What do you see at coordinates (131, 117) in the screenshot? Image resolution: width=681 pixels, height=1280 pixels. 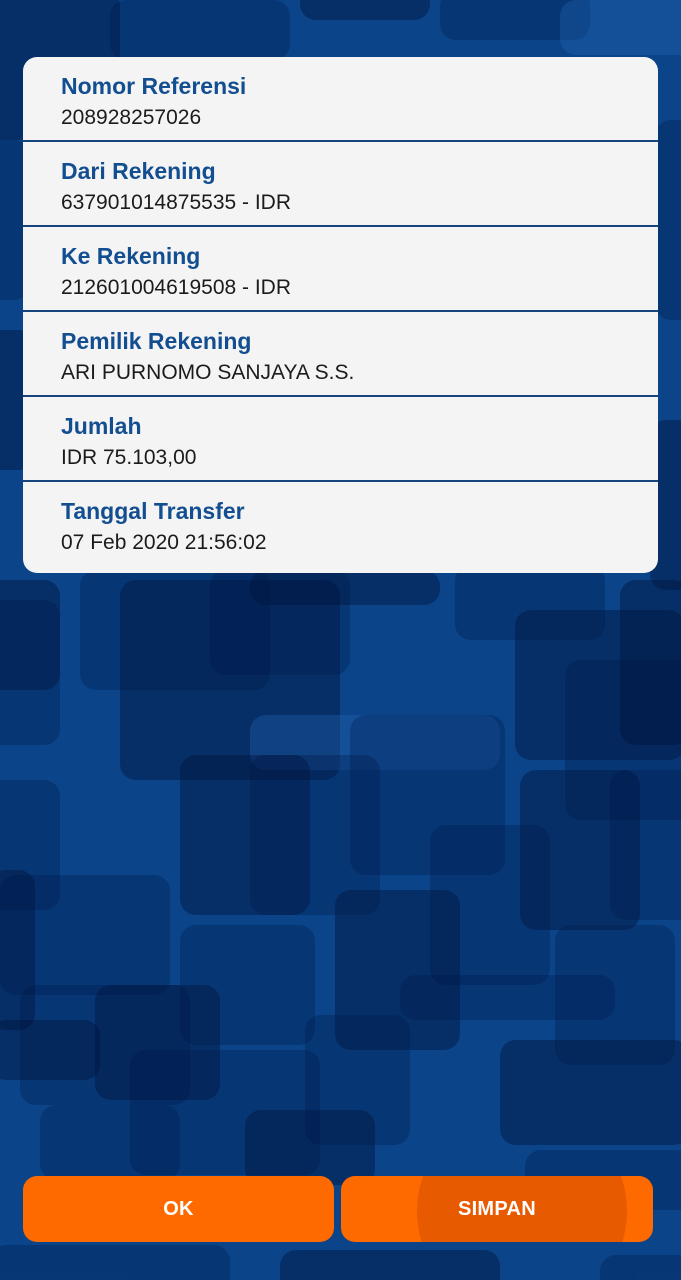 I see `reference-number-value: 208928257026` at bounding box center [131, 117].